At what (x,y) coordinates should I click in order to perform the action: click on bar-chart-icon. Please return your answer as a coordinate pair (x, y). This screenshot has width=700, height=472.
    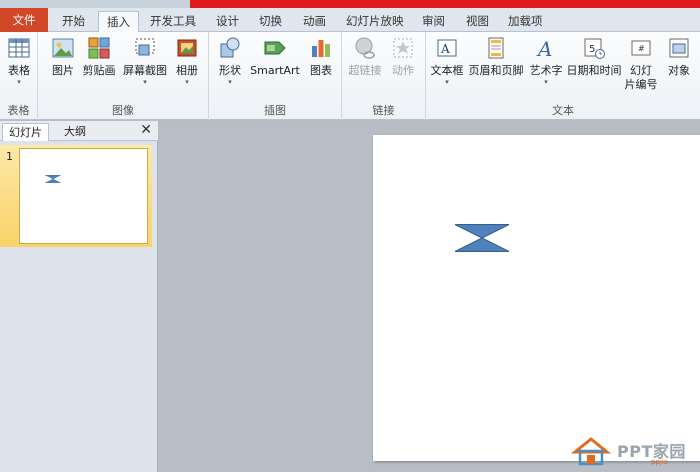
    Looking at the image, I should click on (321, 48).